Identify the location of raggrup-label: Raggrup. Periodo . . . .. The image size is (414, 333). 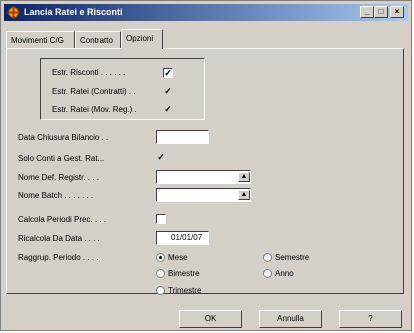
(58, 257).